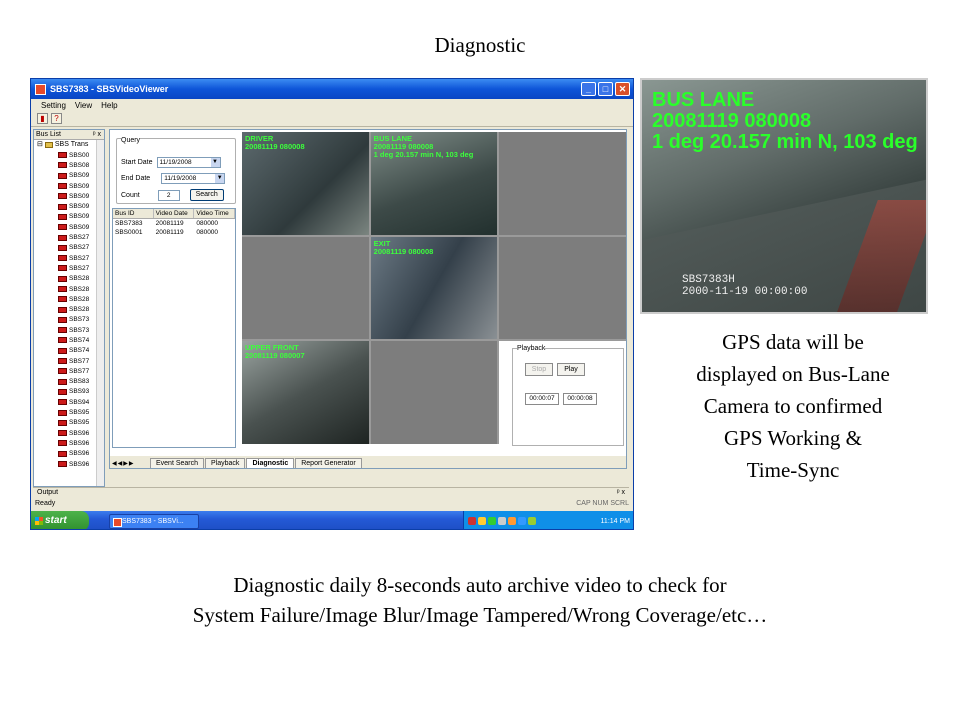  What do you see at coordinates (123, 463) in the screenshot?
I see `tab-nav-arrows: ◀◀▶▶` at bounding box center [123, 463].